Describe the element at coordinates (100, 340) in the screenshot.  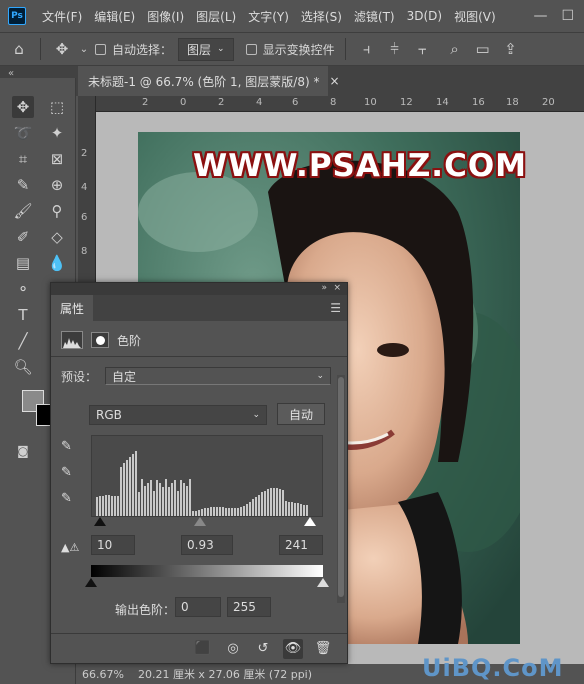
I see `layer-mask-icon` at that location.